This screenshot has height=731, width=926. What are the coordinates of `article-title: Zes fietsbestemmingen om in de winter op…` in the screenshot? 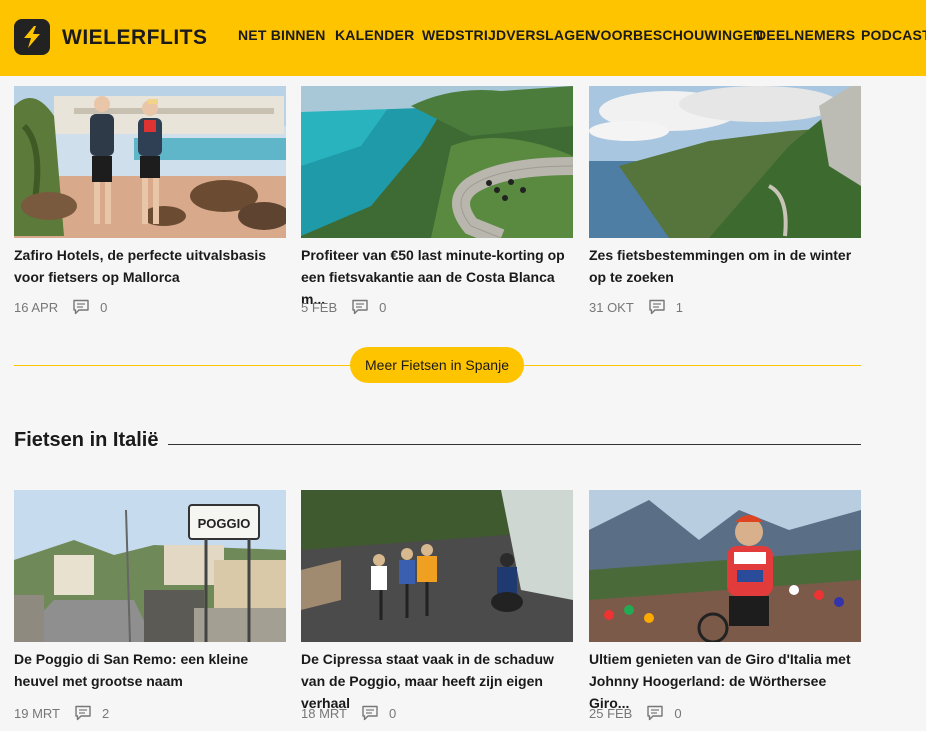 It's located at (727, 266).